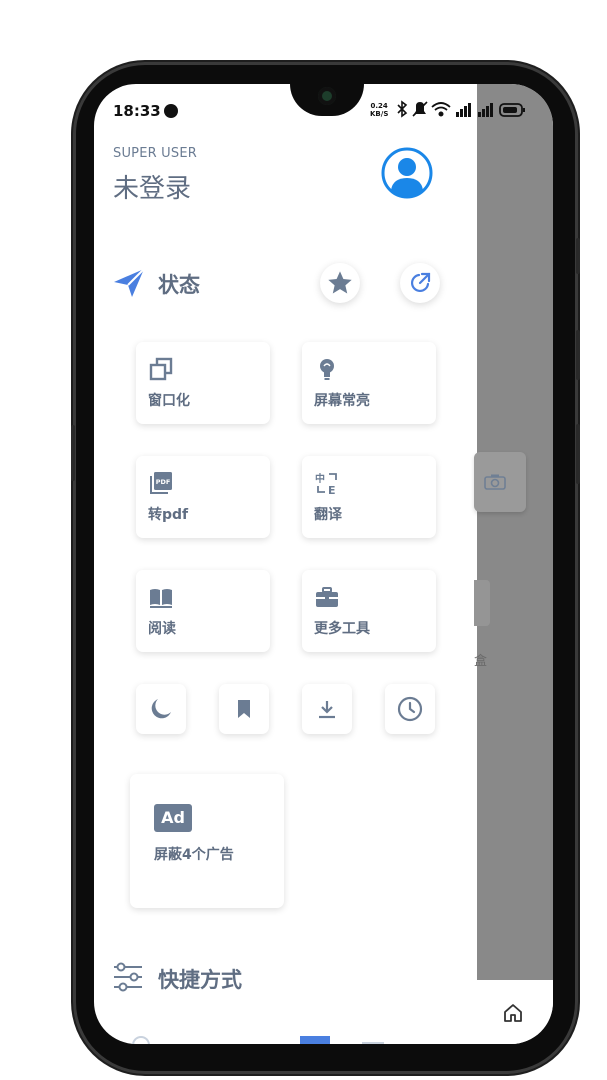 The image size is (607, 1080). I want to click on history-button, so click(410, 709).